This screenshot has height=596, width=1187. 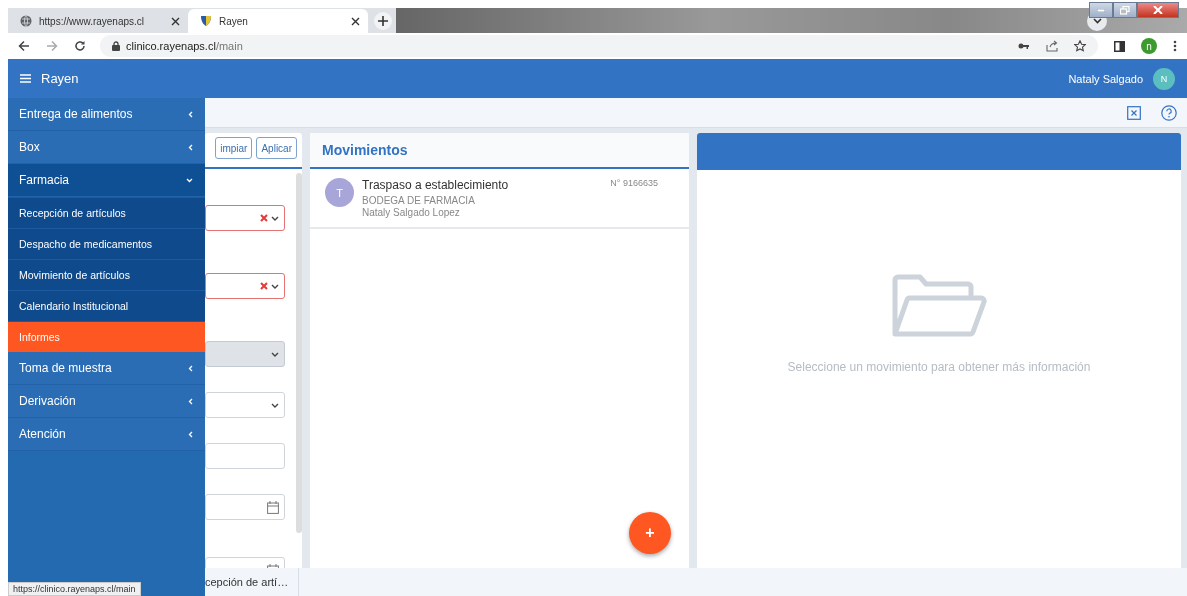 I want to click on address-field: clinico.rayenaps.cl/main, so click(x=599, y=46).